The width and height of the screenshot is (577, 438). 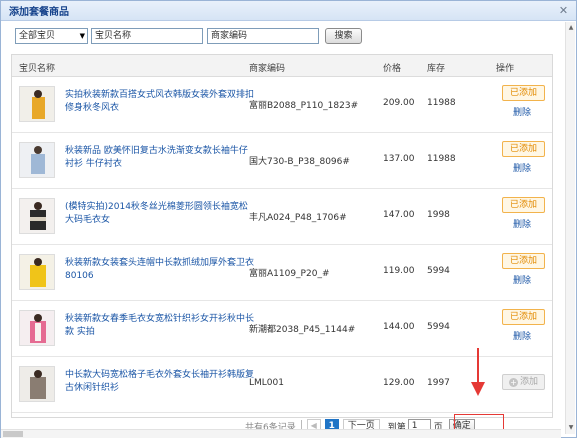 I want to click on search-button: 搜索, so click(x=343, y=36).